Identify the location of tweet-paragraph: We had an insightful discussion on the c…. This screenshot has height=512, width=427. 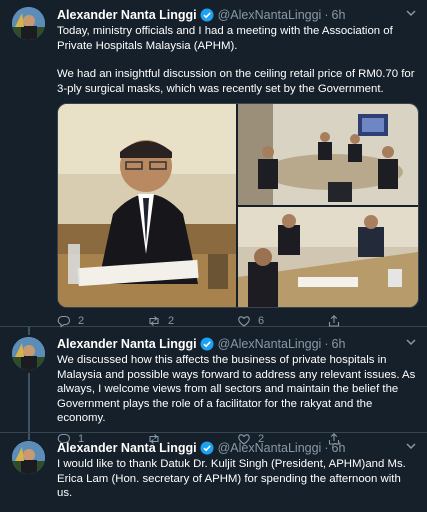
(236, 81).